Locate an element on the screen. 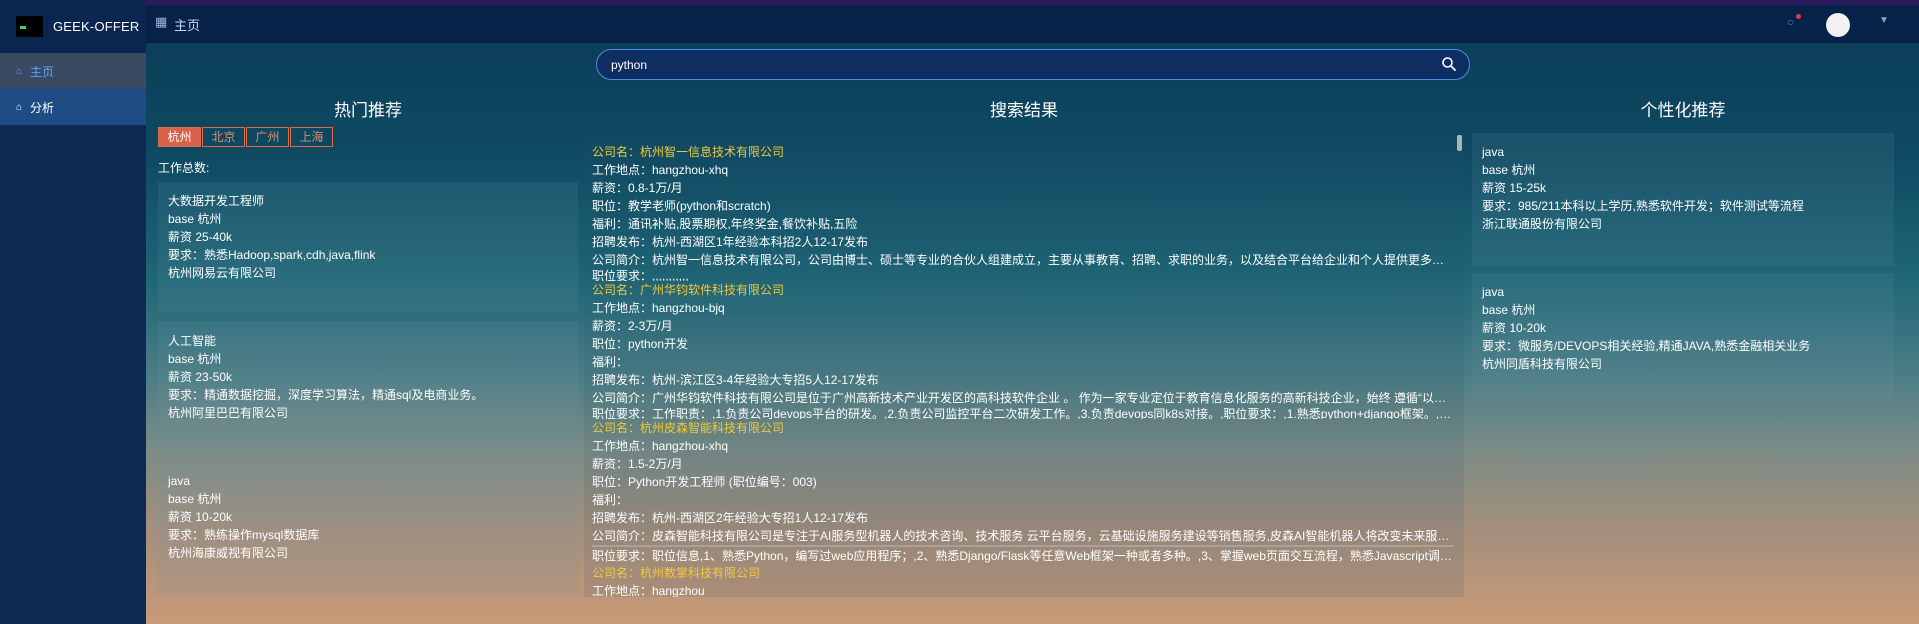  result-publish: 招聘发布：杭州-滨江区3-4年经验大专招5人12-17发布 is located at coordinates (735, 380).